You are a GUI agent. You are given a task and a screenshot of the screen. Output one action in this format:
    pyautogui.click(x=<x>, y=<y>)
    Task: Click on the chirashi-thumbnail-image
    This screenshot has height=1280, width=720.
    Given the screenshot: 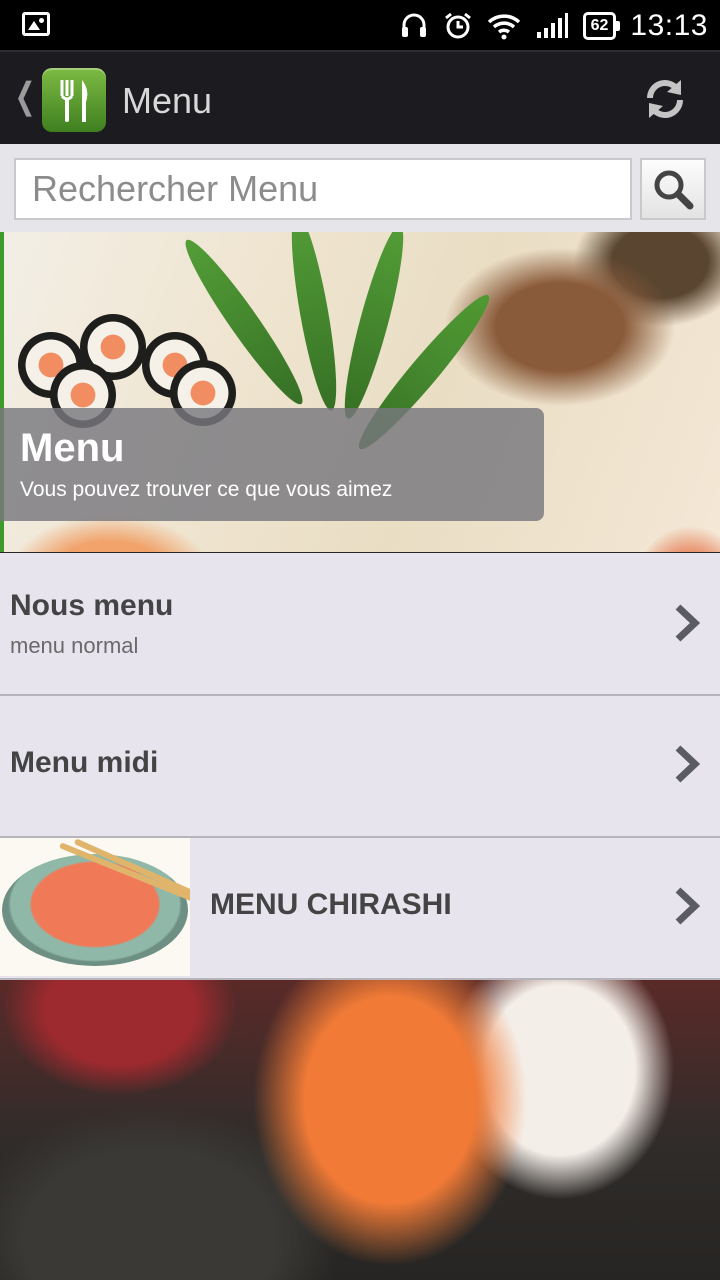 What is the action you would take?
    pyautogui.click(x=95, y=907)
    